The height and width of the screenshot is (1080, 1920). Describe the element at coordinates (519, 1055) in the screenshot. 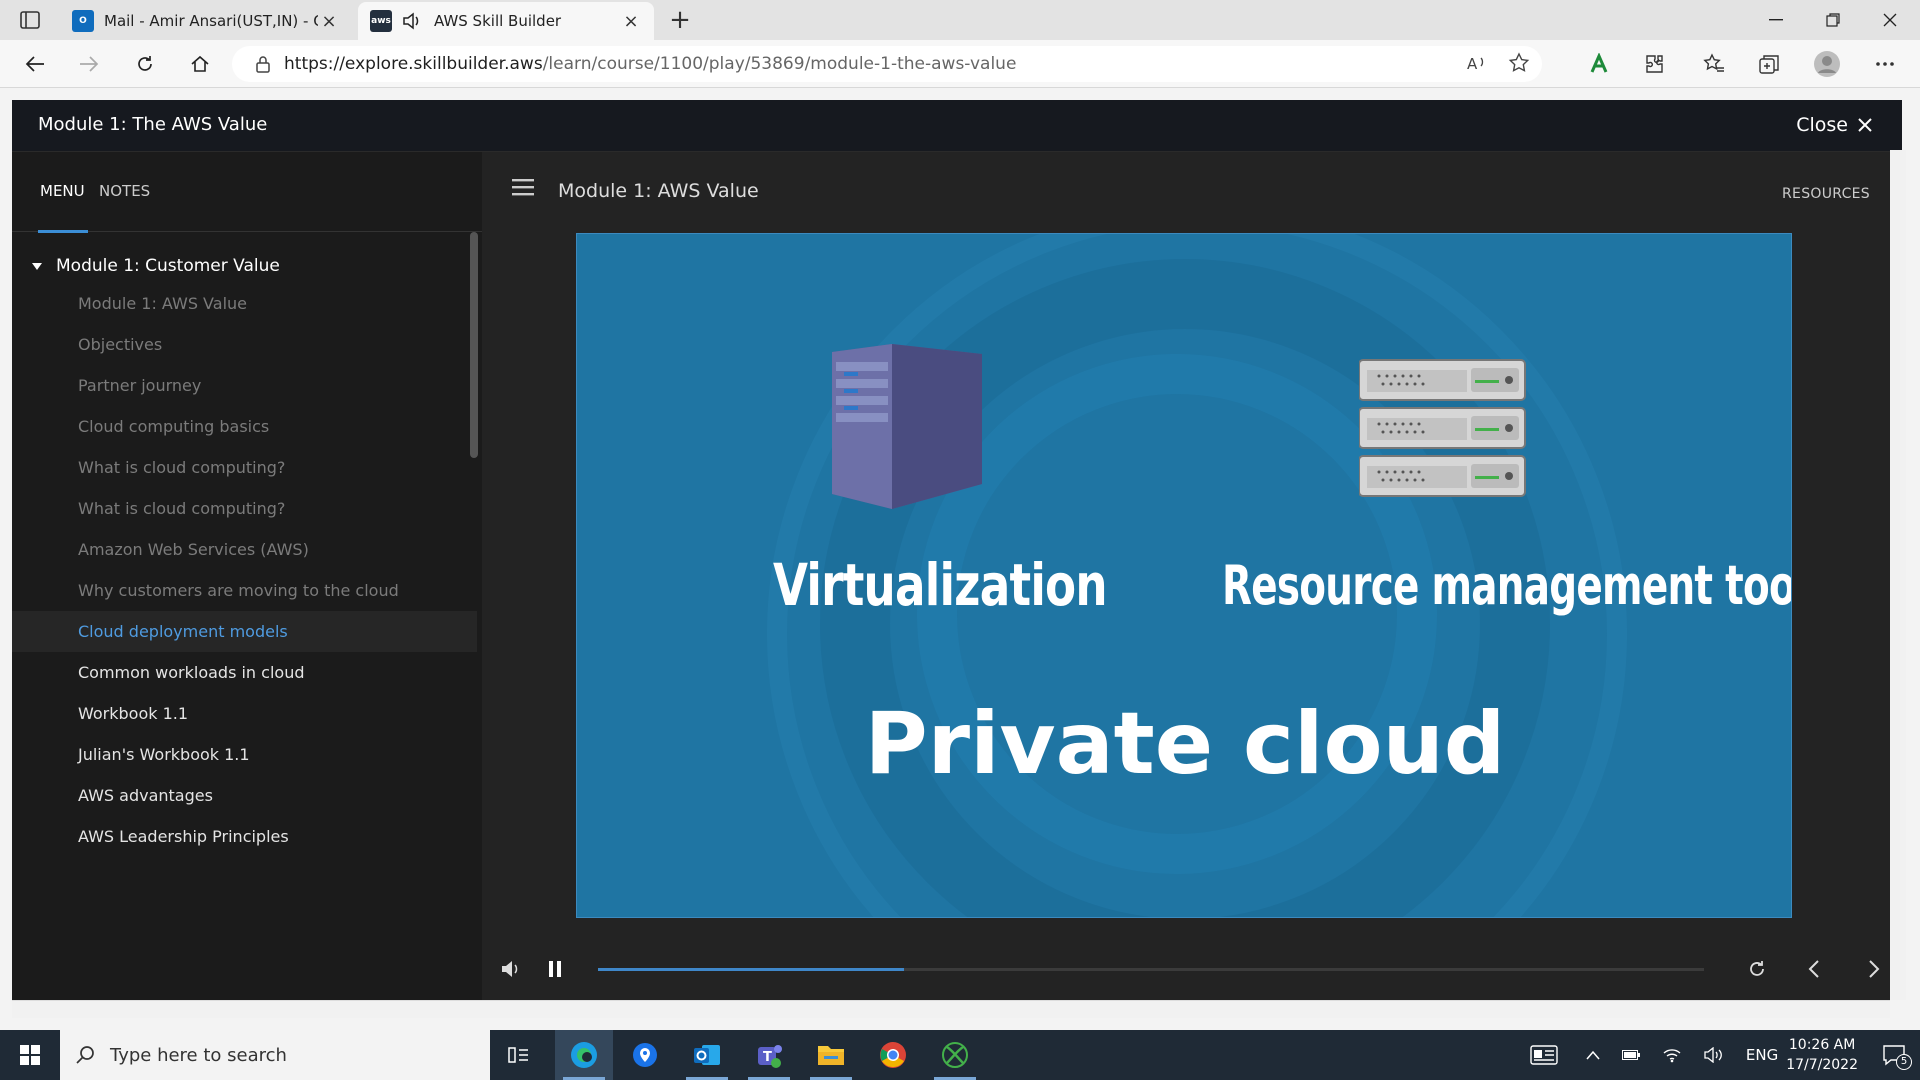

I see `task-view-icon` at that location.